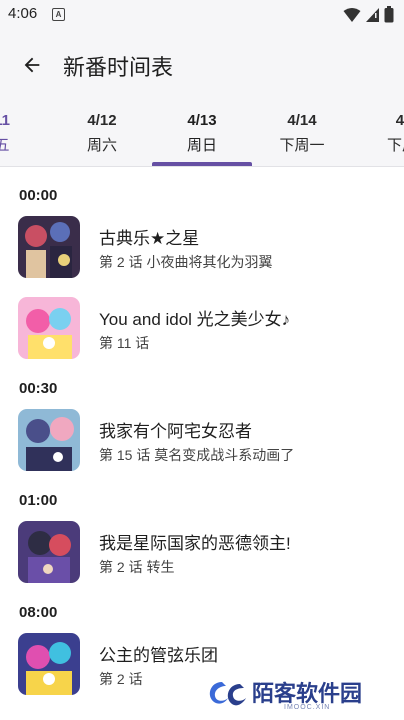 This screenshot has width=404, height=720. I want to click on tab-weekday: 周日, so click(201, 145).